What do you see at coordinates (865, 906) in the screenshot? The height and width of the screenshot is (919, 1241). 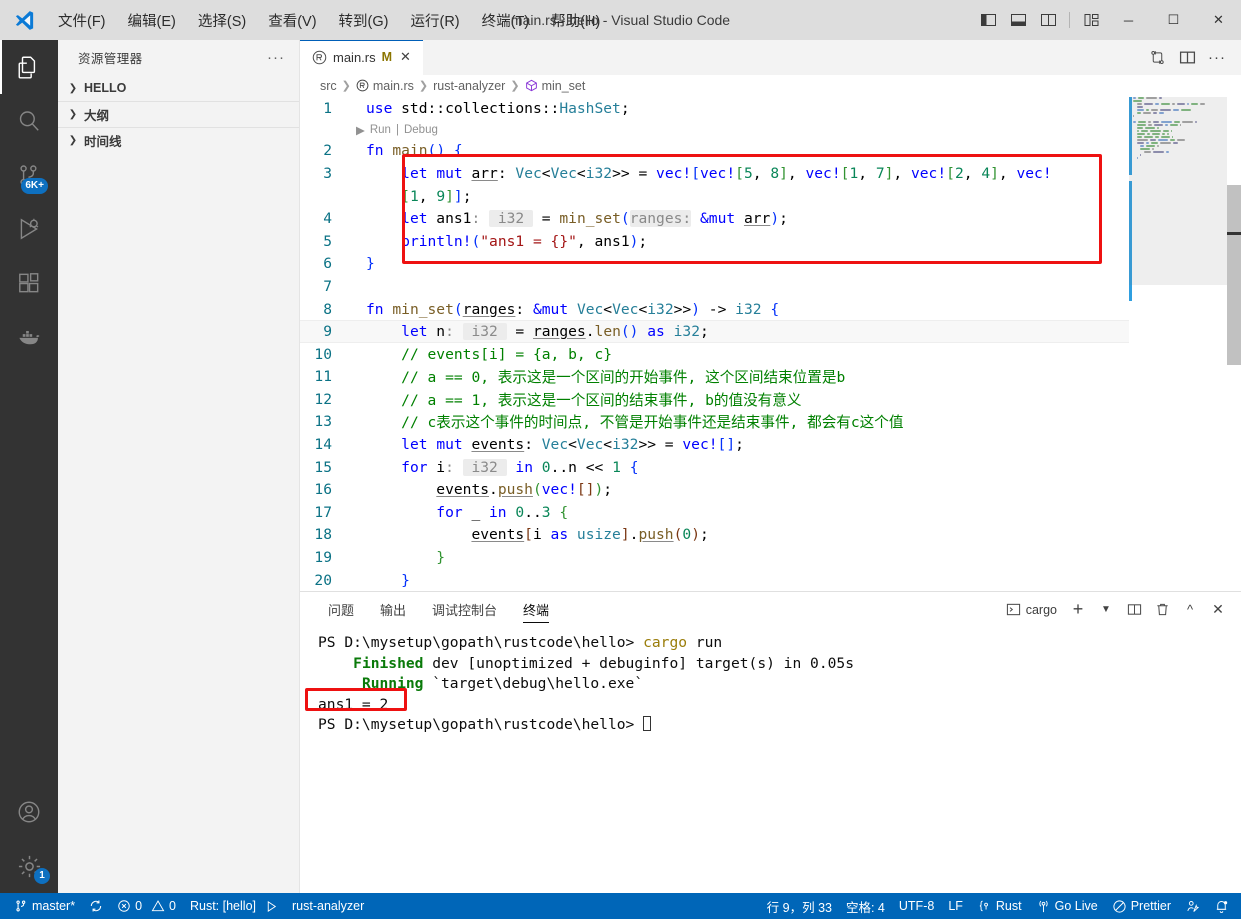 I see `status-indentation: 空格: 4` at bounding box center [865, 906].